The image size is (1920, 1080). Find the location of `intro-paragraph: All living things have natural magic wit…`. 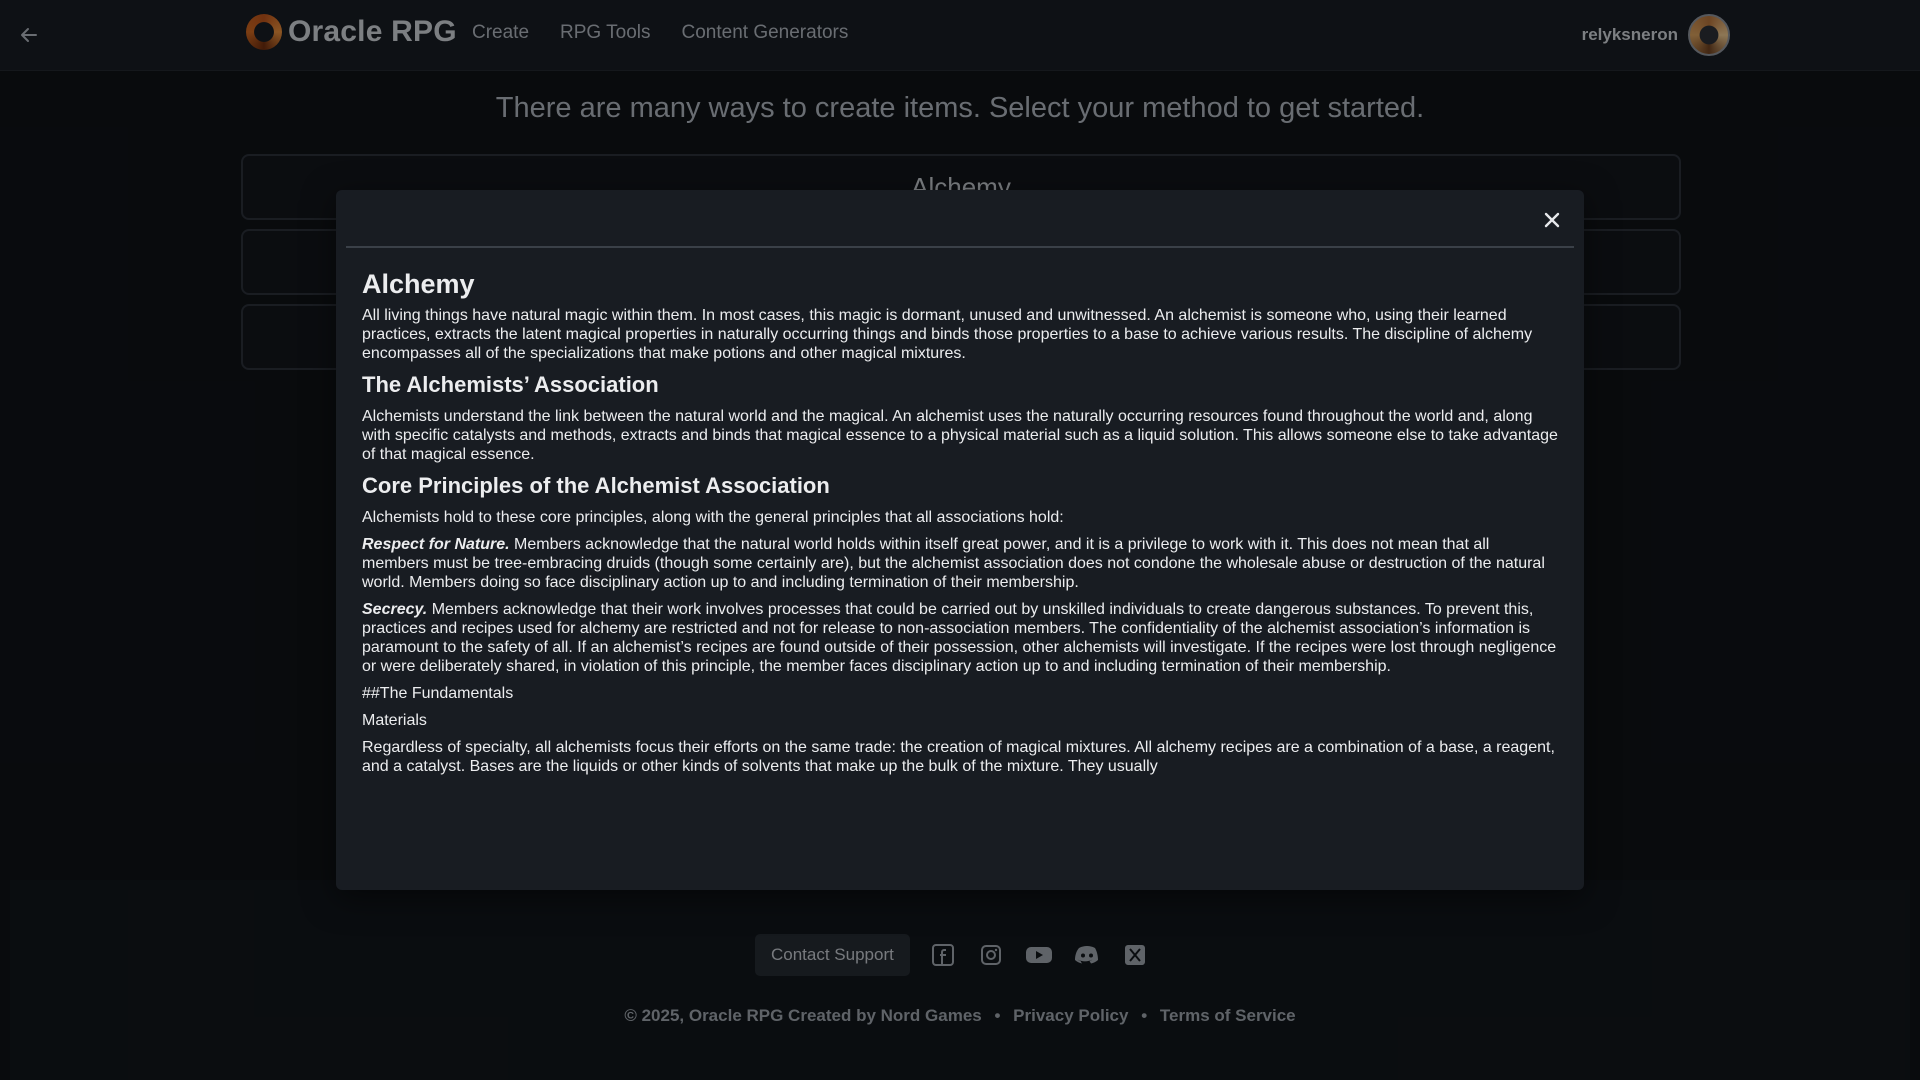

intro-paragraph: All living things have natural magic wit… is located at coordinates (947, 334).